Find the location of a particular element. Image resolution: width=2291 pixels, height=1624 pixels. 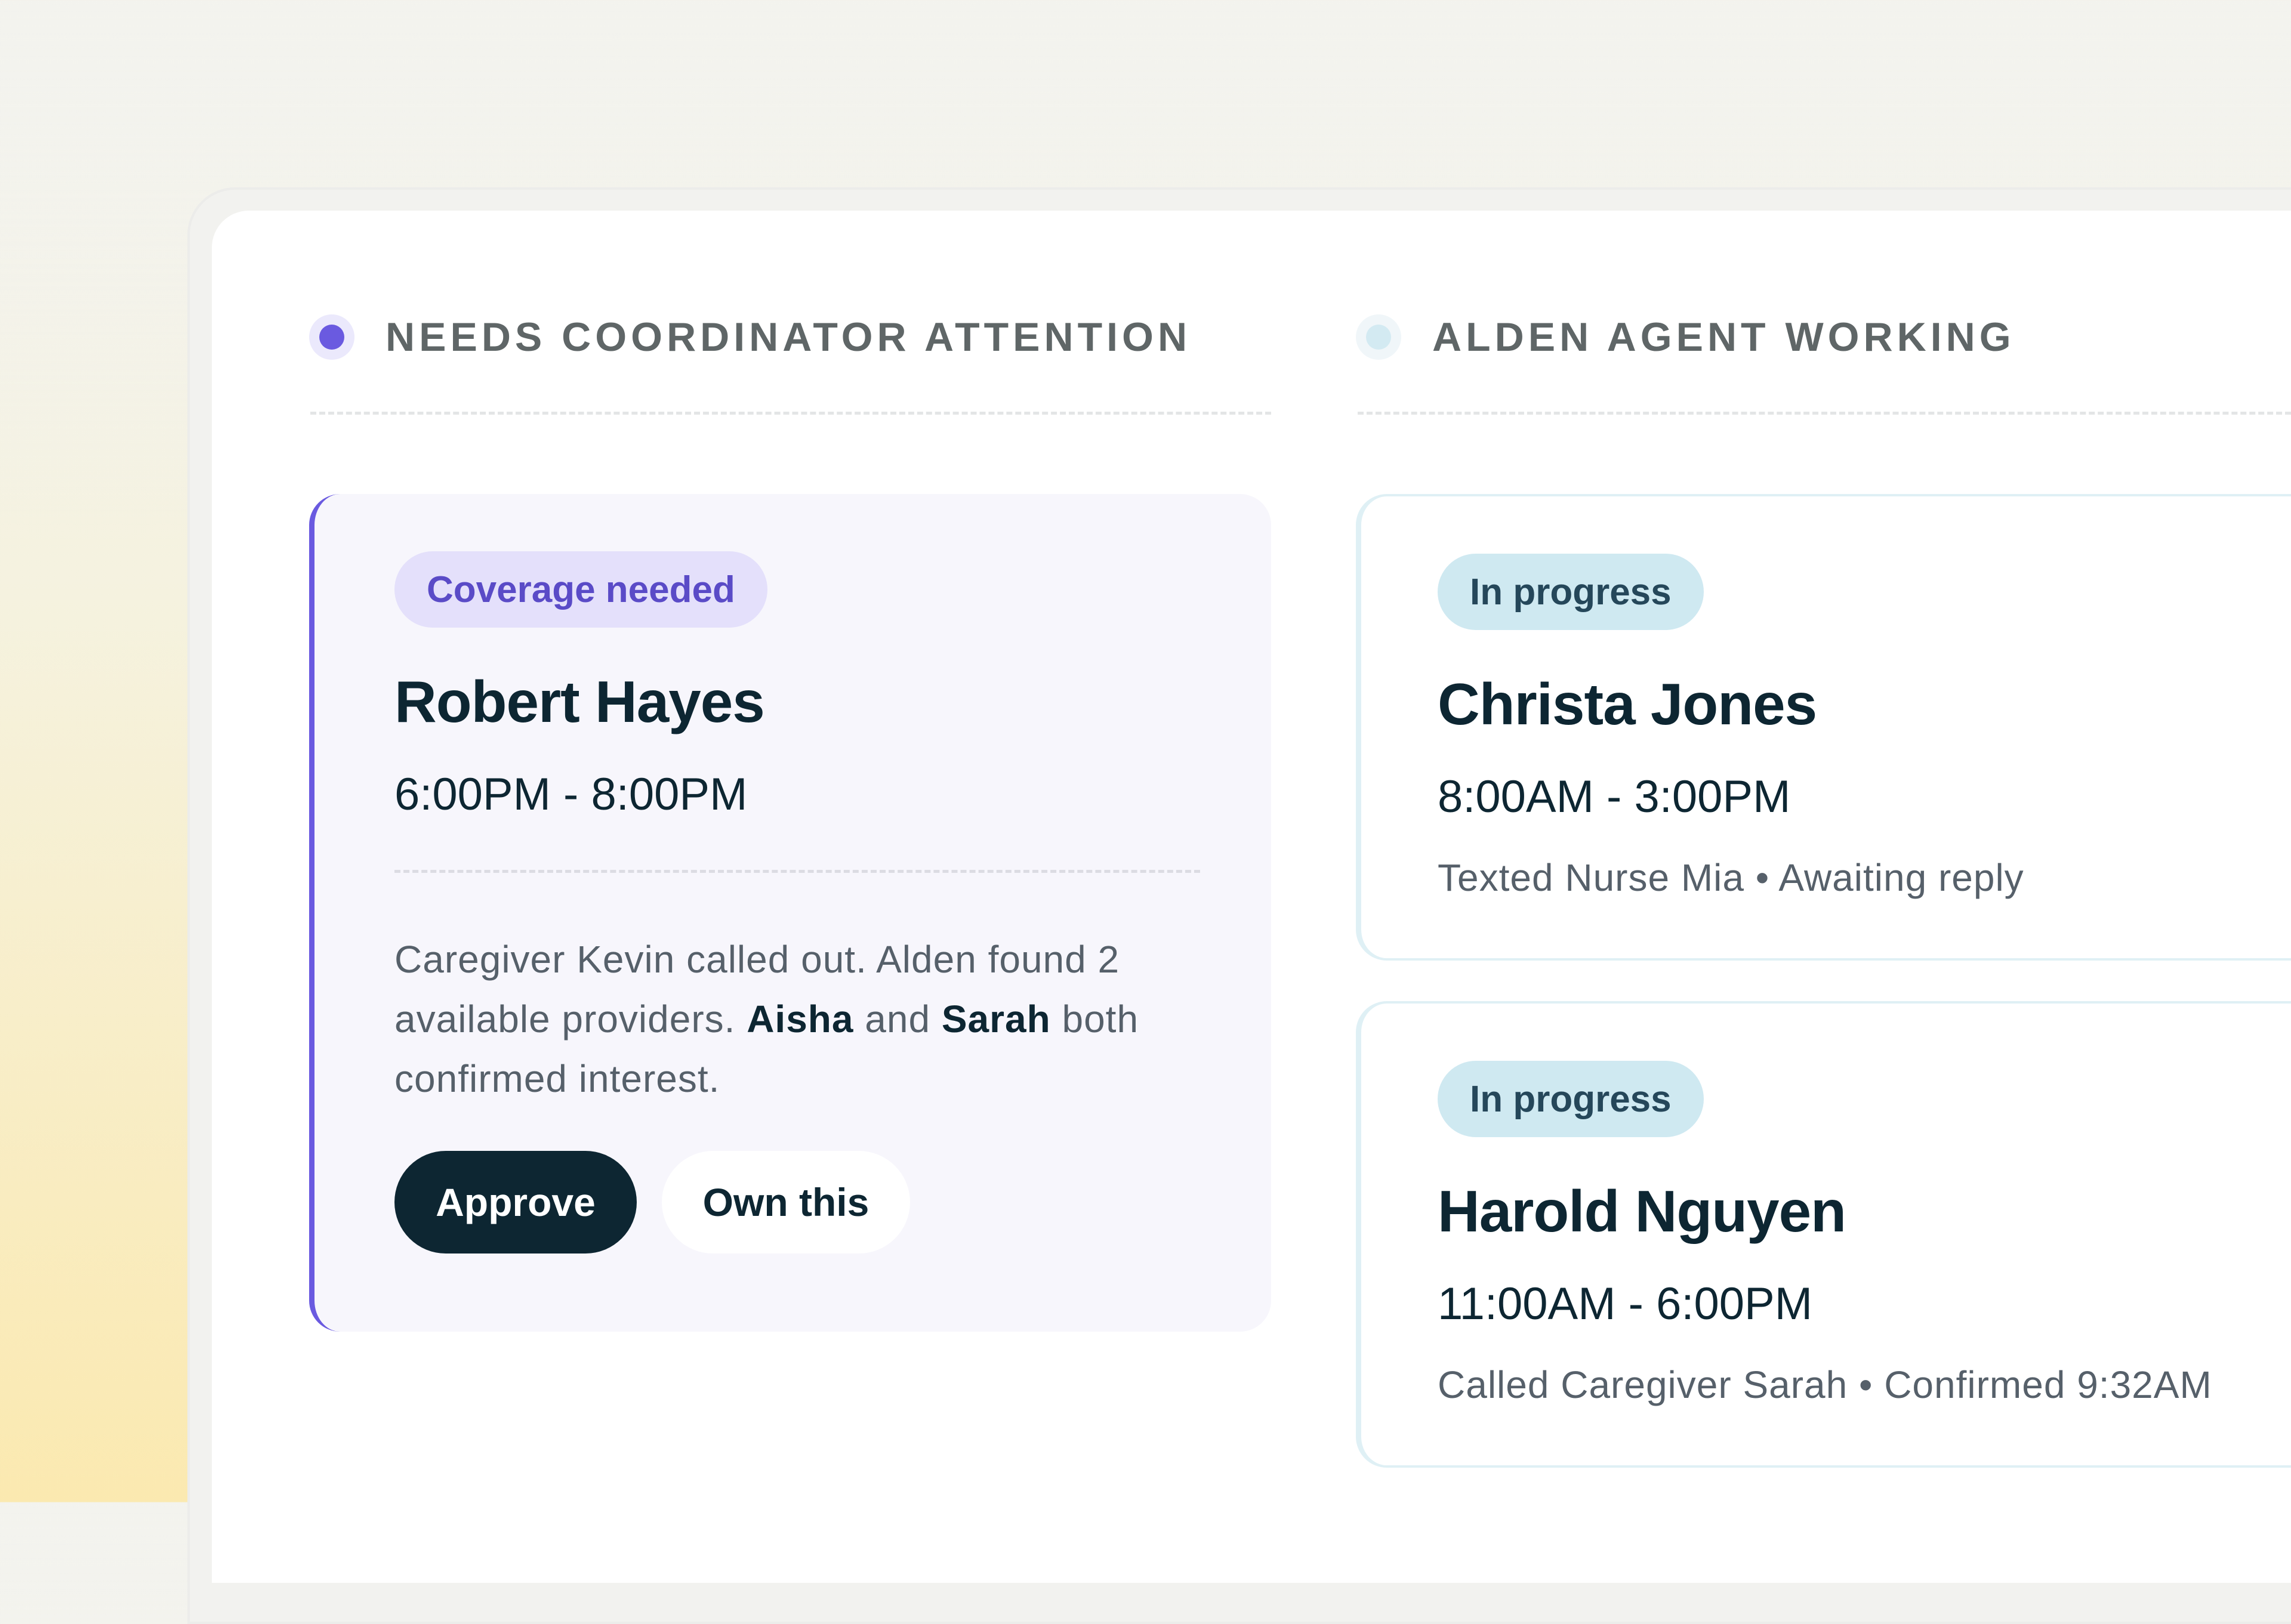

client-name: Robert Hayes is located at coordinates (579, 701).